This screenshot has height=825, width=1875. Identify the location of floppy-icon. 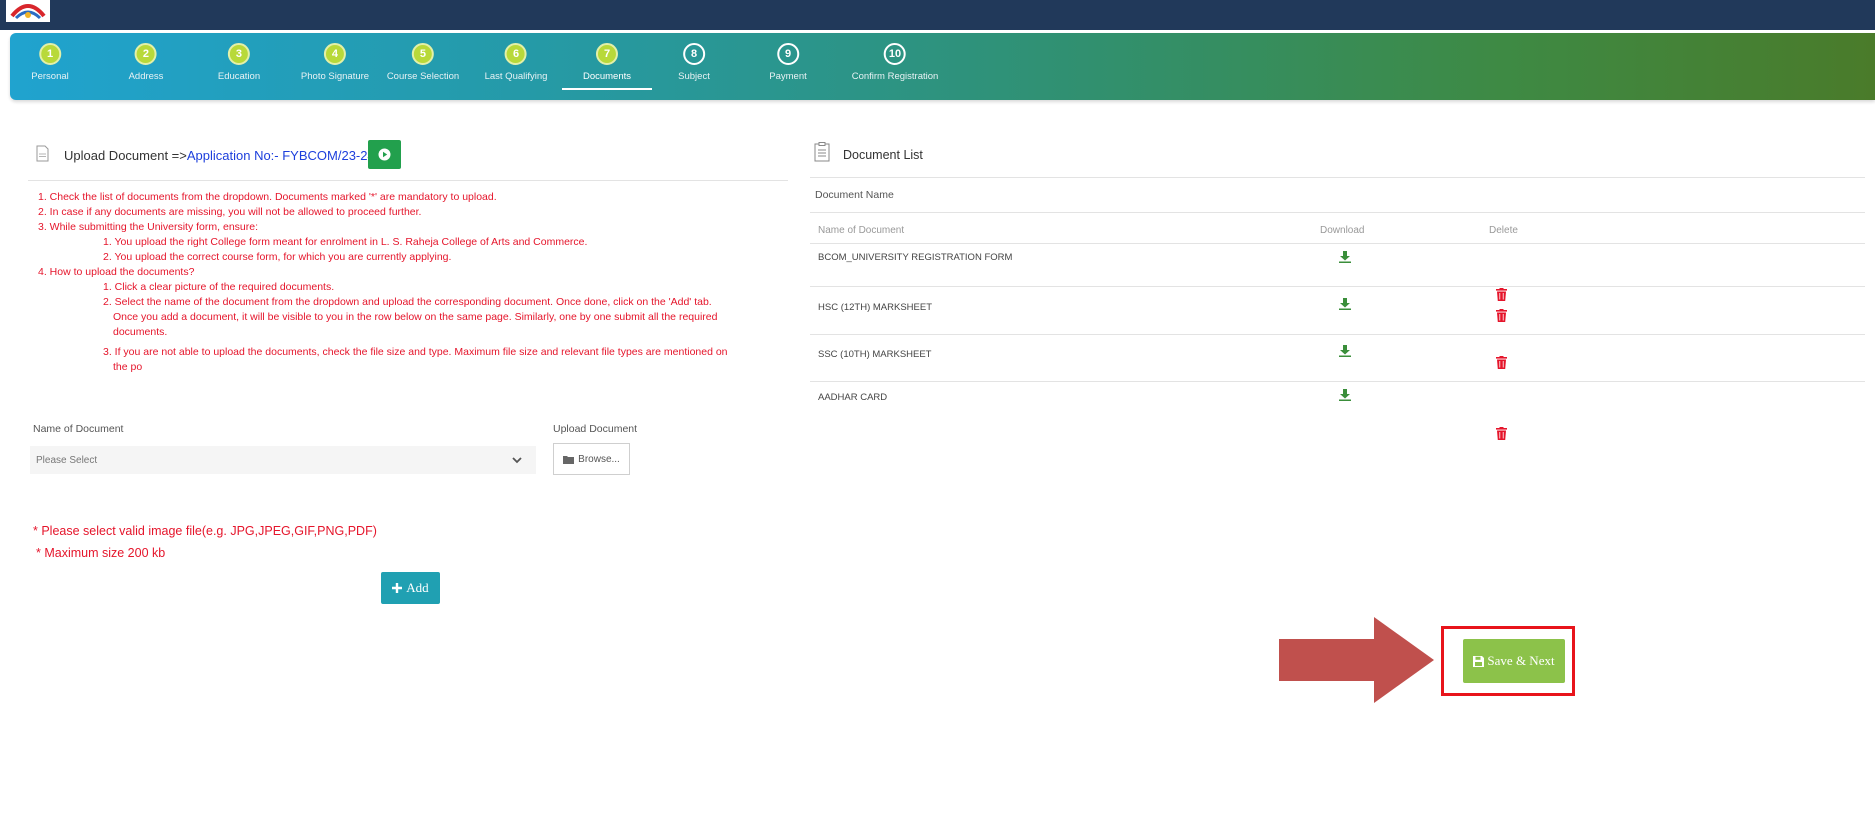
(1479, 661).